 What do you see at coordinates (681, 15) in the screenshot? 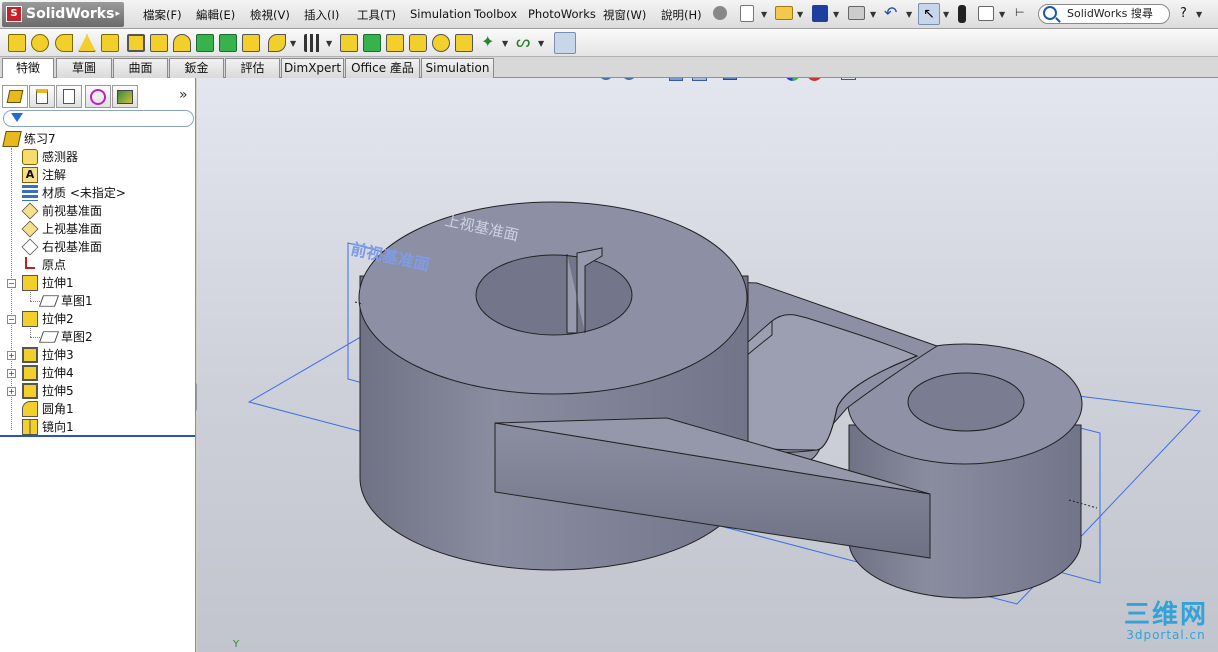
I see `menu-help: 說明(H)` at bounding box center [681, 15].